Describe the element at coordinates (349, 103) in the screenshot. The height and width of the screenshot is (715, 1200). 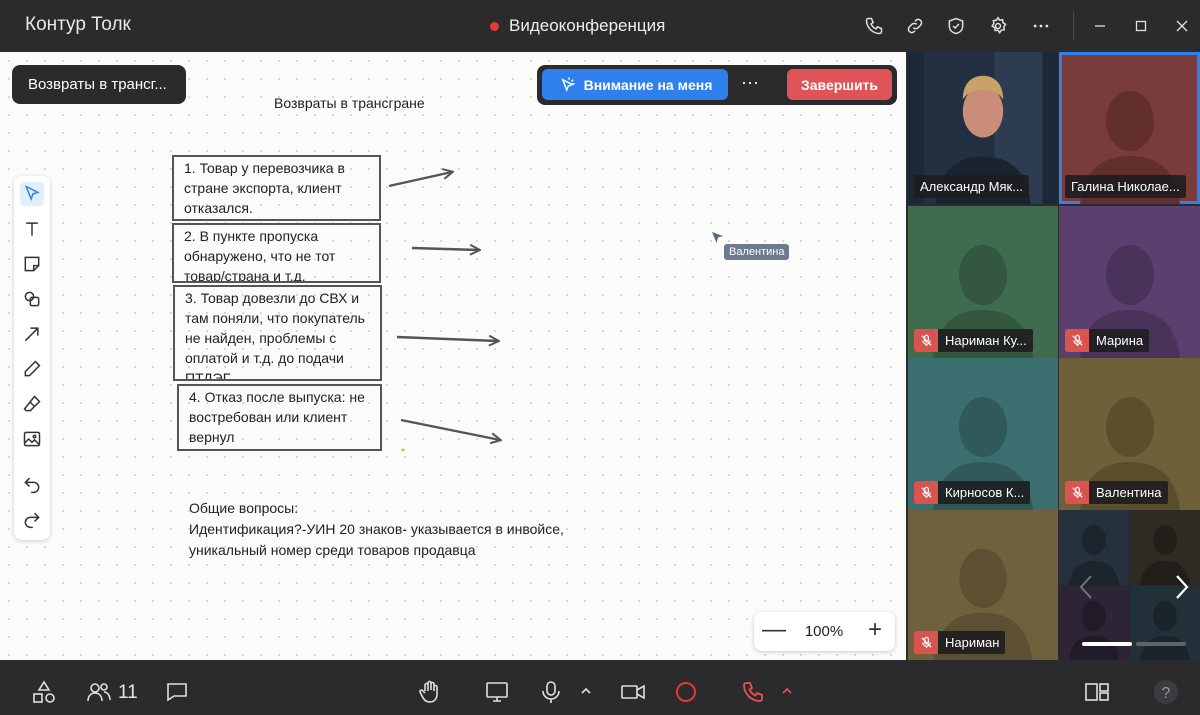
I see `board-heading: Возвраты в трансгране` at that location.